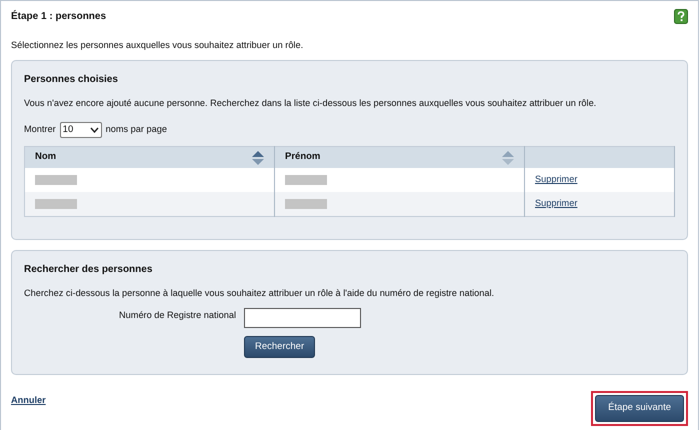  I want to click on info-text: Cherchez ci-dessous la personne à laquelle vous souhaitez attribuer un rôle à l'aide du numéro de registre national., so click(260, 294).